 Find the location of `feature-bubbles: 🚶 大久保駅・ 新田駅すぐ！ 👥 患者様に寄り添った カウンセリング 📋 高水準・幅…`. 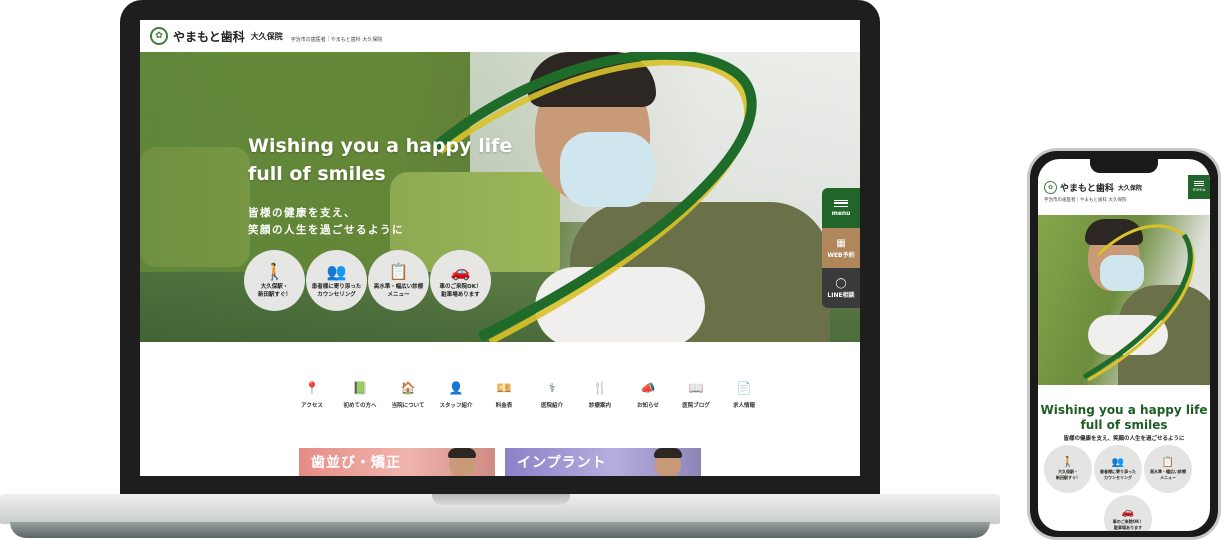

feature-bubbles: 🚶 大久保駅・ 新田駅すぐ！ 👥 患者様に寄り添った カウンセリング 📋 高水準・幅… is located at coordinates (367, 280).